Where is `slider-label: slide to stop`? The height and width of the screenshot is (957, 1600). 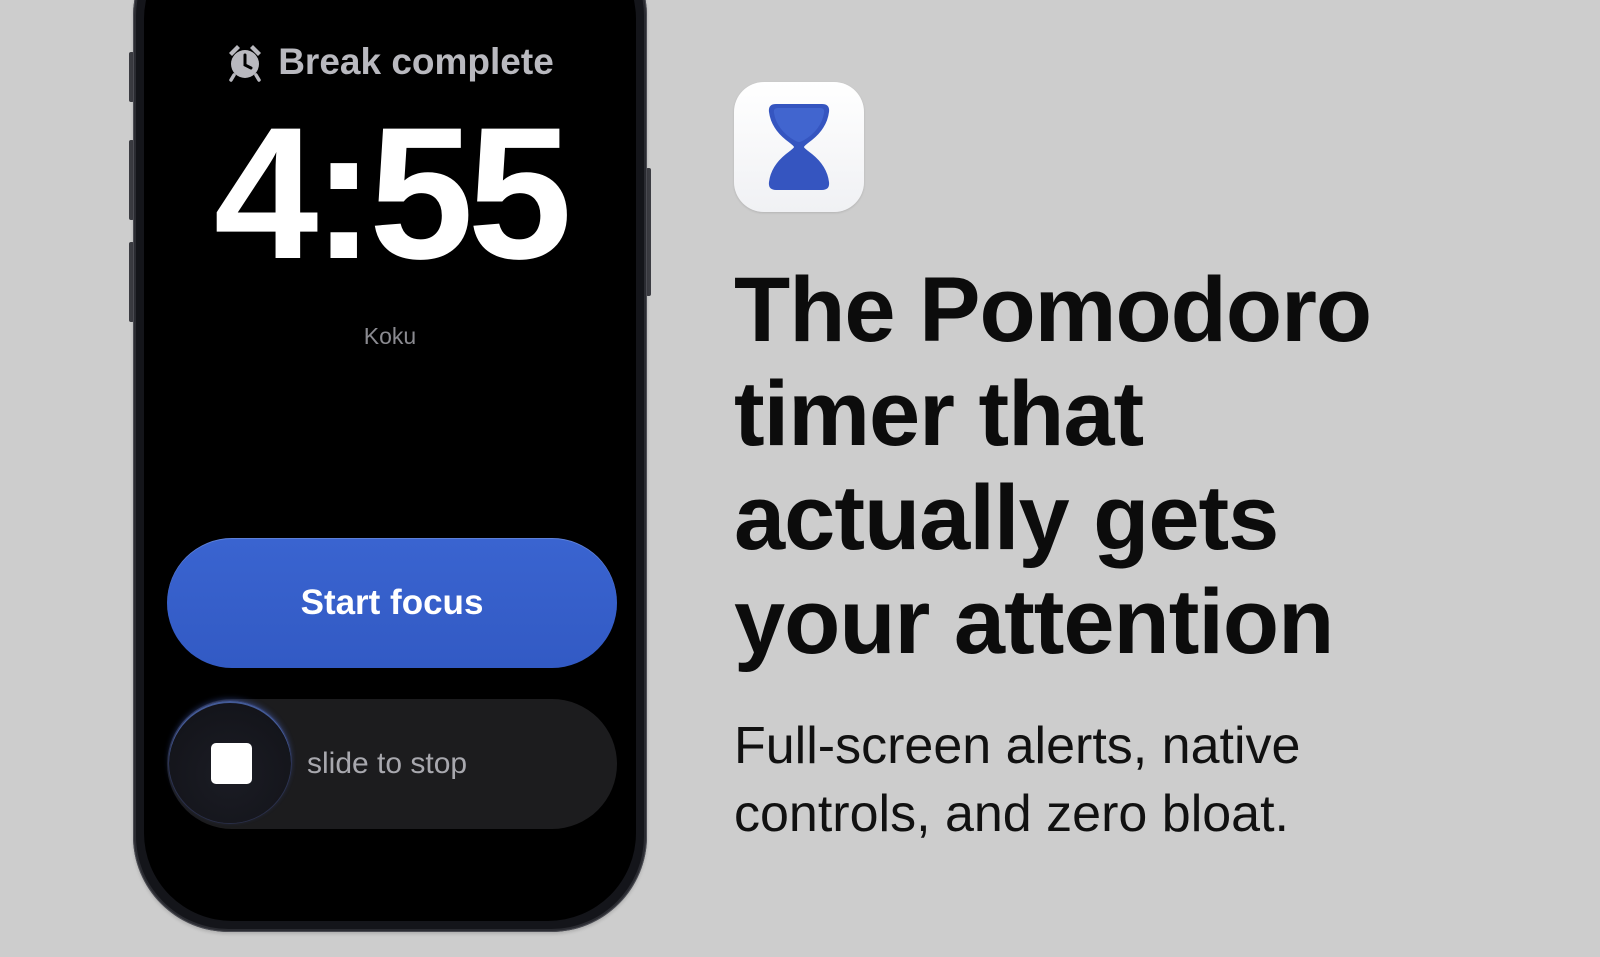
slider-label: slide to stop is located at coordinates (387, 763).